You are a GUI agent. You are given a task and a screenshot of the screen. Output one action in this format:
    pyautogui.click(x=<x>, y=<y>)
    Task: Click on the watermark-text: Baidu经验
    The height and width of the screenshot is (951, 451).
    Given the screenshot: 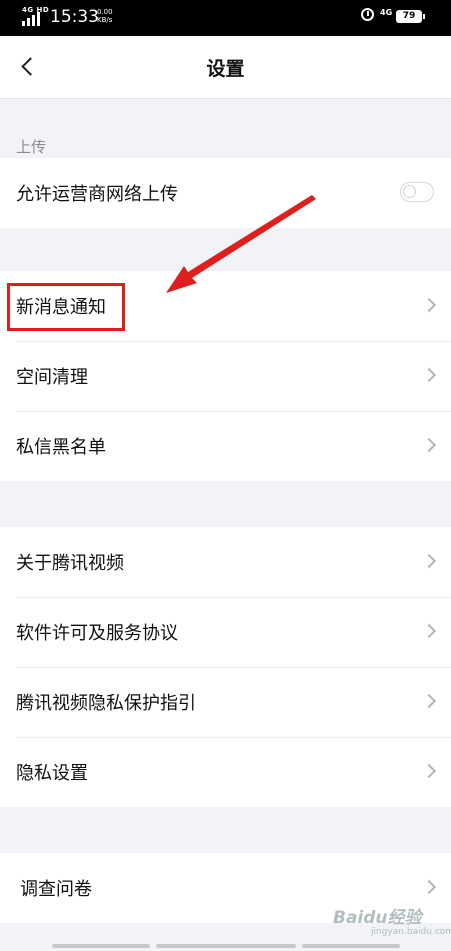 What is the action you would take?
    pyautogui.click(x=377, y=918)
    